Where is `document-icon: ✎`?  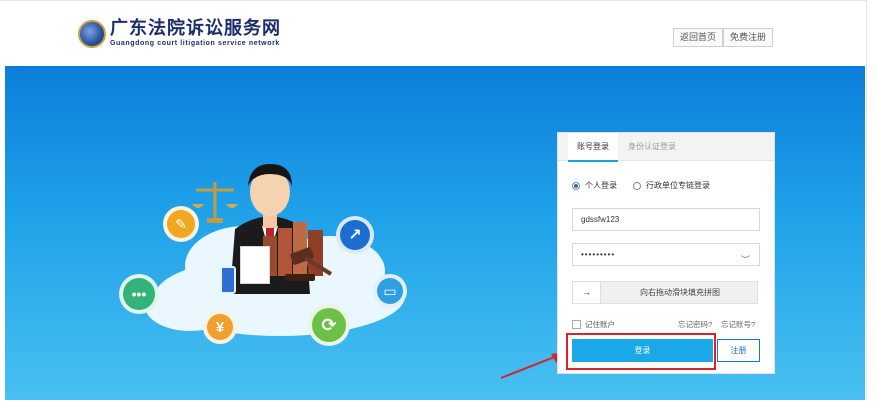 document-icon: ✎ is located at coordinates (181, 224).